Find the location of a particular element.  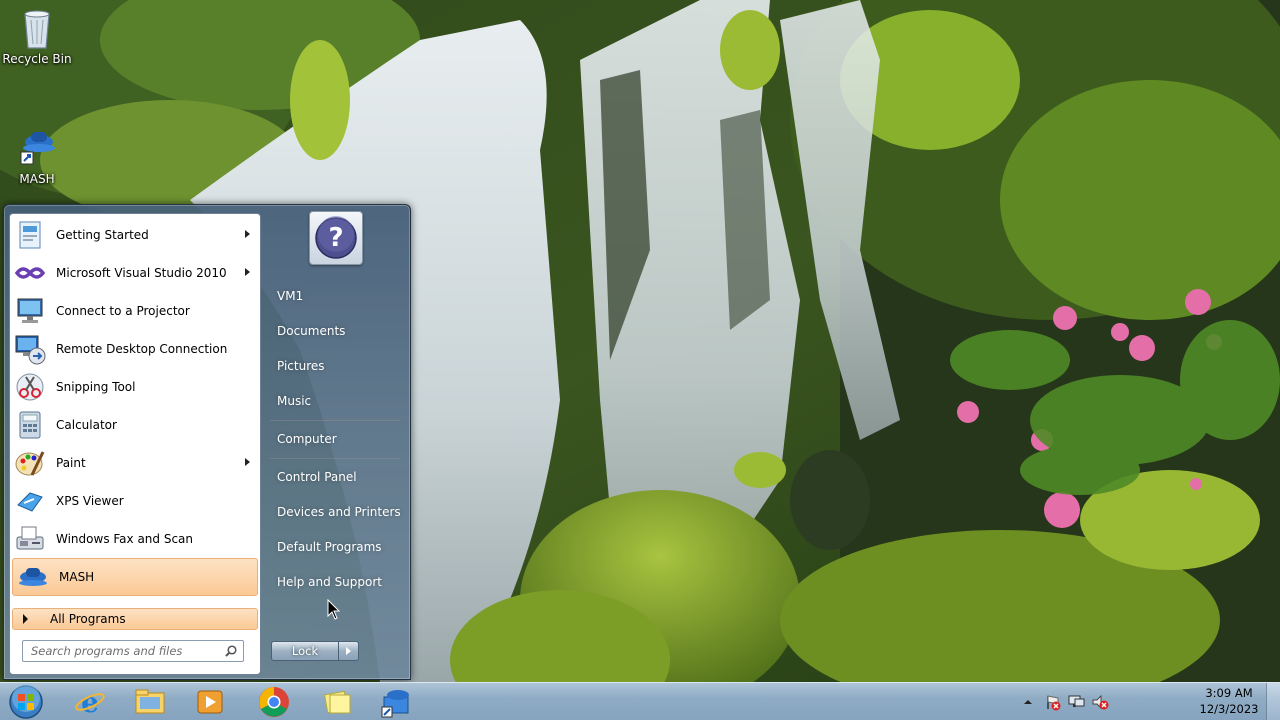

program-connect-to-projector: Connect to a Projector is located at coordinates (135, 311).